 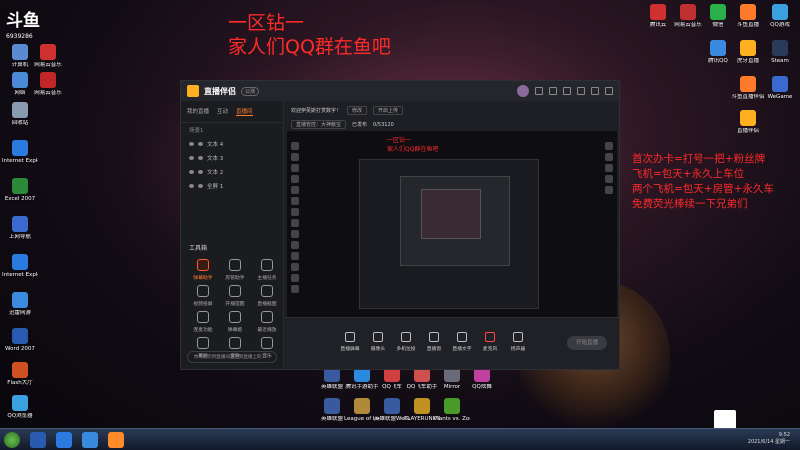 I want to click on scene-item: 文本 4, so click(x=232, y=144).